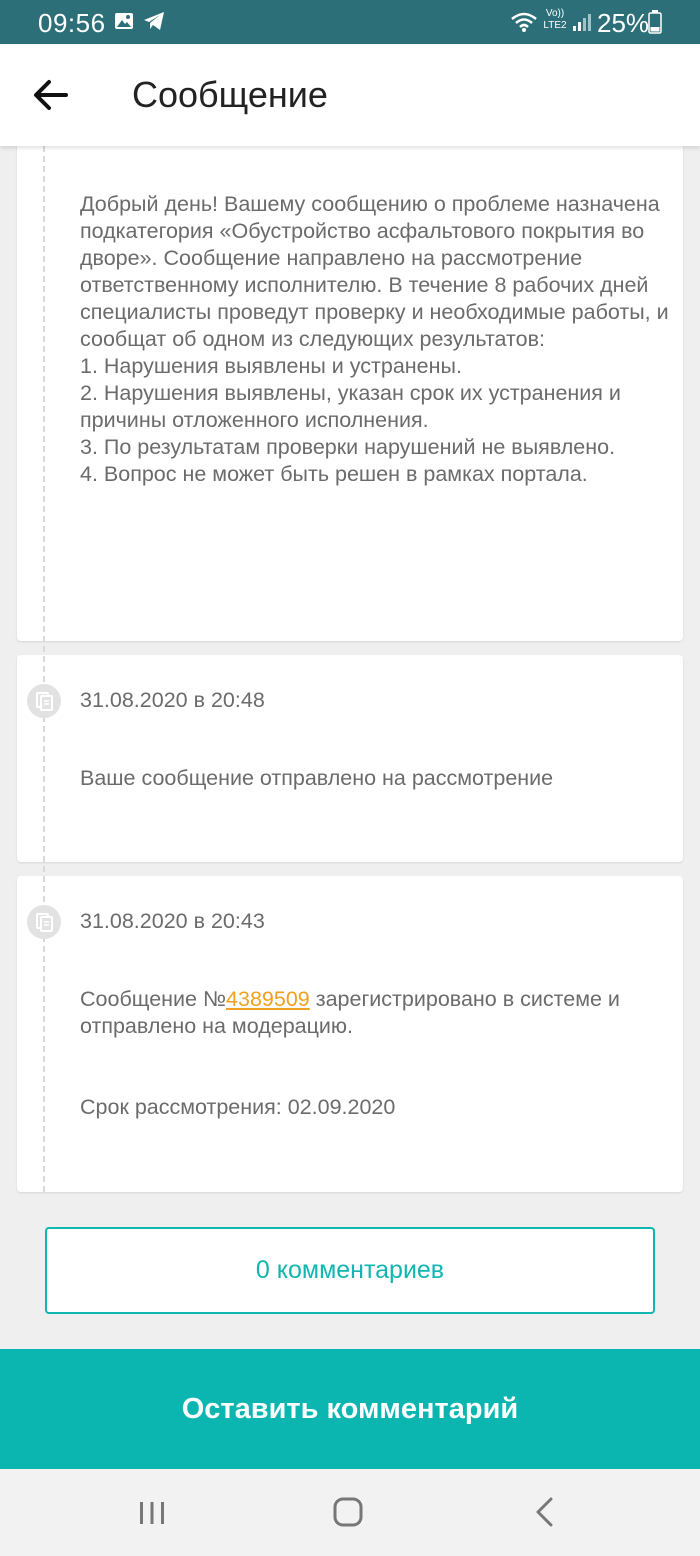  Describe the element at coordinates (51, 95) in the screenshot. I see `arrow-left-icon` at that location.